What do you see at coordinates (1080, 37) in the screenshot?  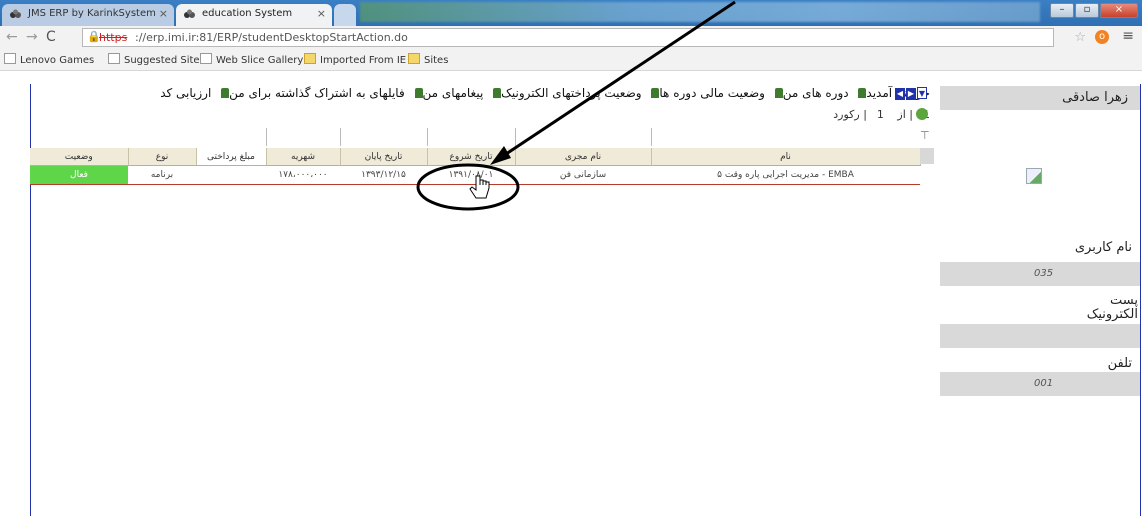 I see `bookmark-star-icon: ☆` at bounding box center [1080, 37].